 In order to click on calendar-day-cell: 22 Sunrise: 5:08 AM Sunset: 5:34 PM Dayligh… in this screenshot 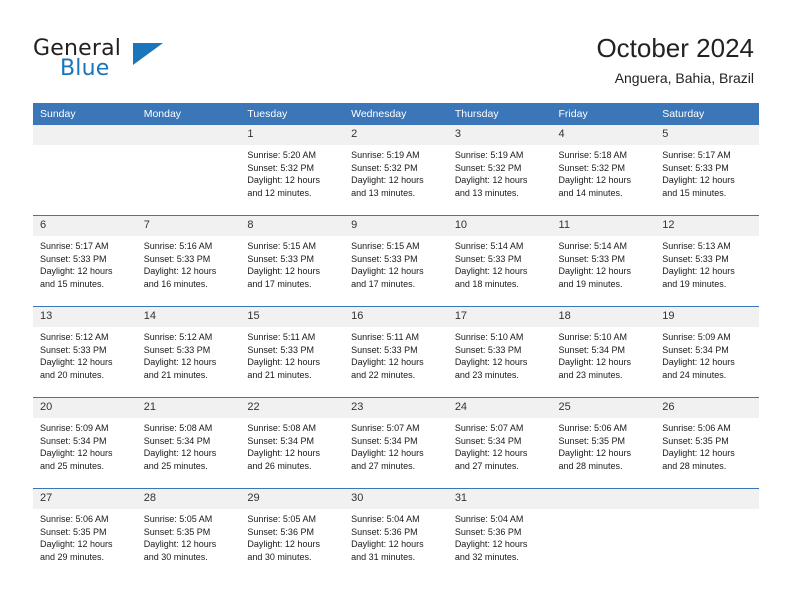, I will do `click(292, 443)`.